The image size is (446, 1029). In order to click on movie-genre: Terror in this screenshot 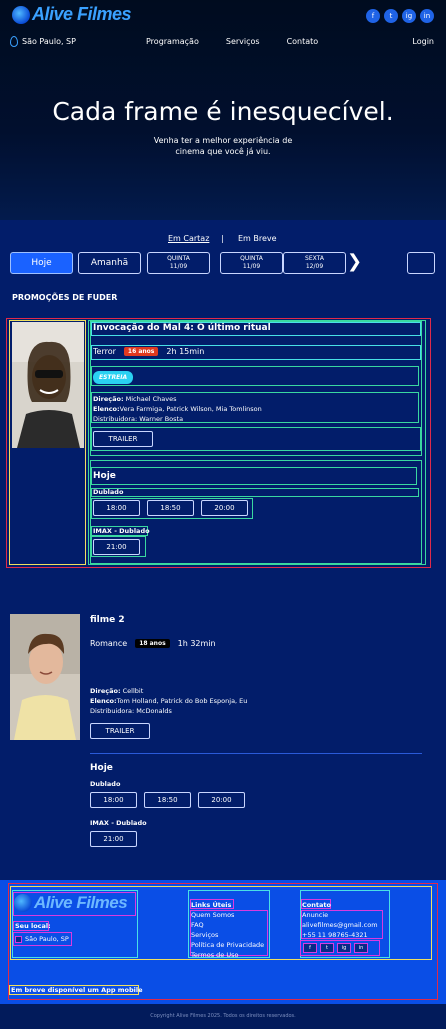, I will do `click(104, 351)`.